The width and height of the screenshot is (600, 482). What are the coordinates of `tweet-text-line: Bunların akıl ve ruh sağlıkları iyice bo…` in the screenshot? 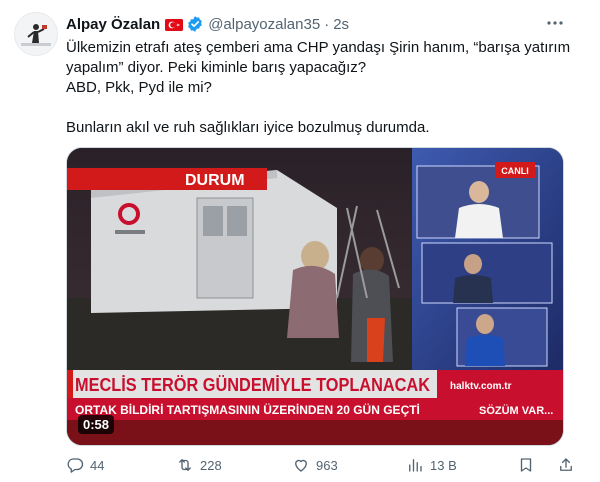 It's located at (248, 127).